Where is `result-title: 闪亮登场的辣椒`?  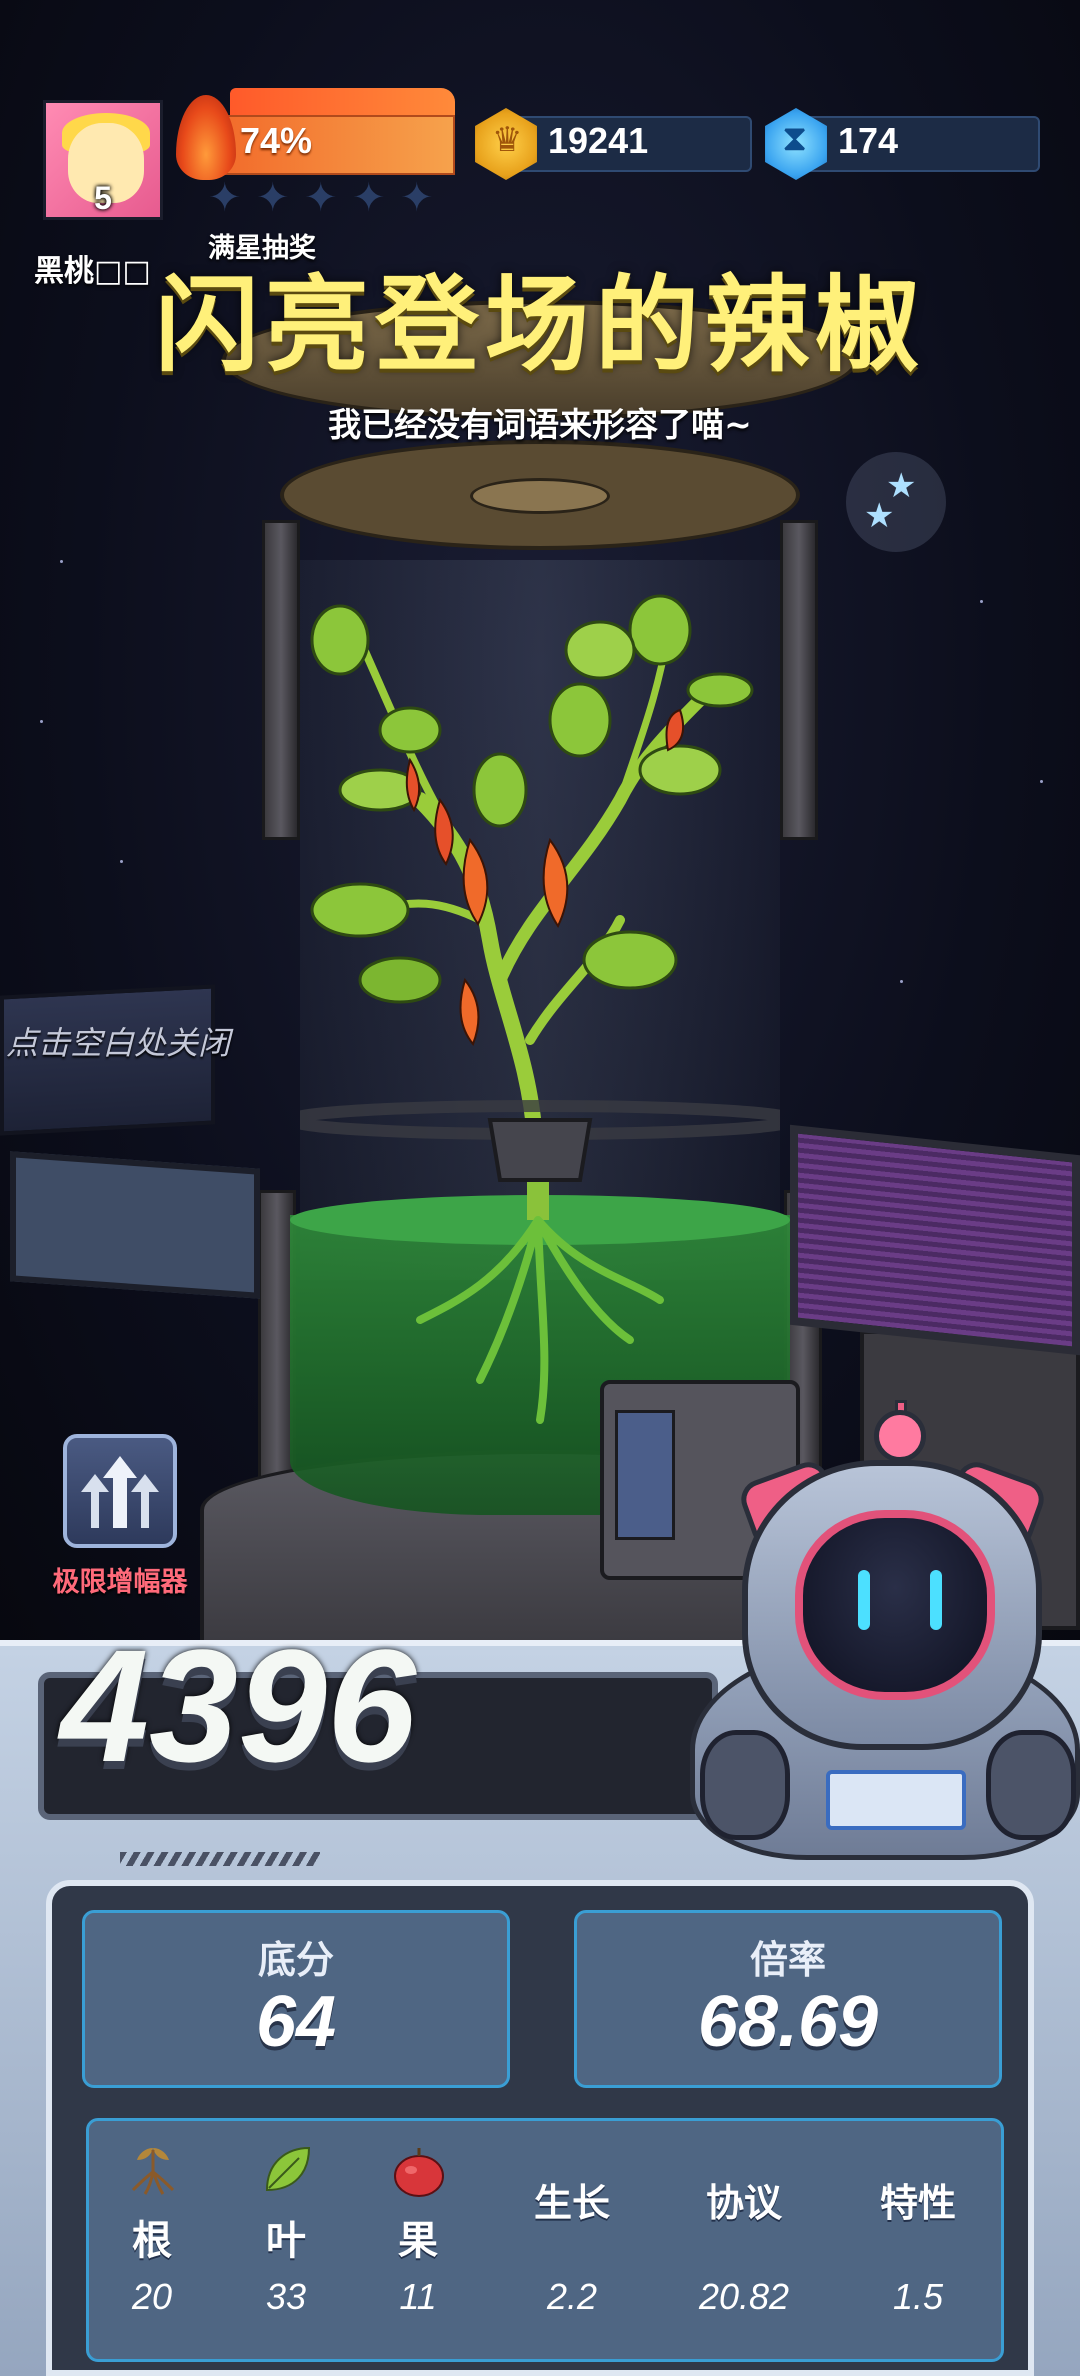
result-title: 闪亮登场的辣椒 is located at coordinates (539, 325).